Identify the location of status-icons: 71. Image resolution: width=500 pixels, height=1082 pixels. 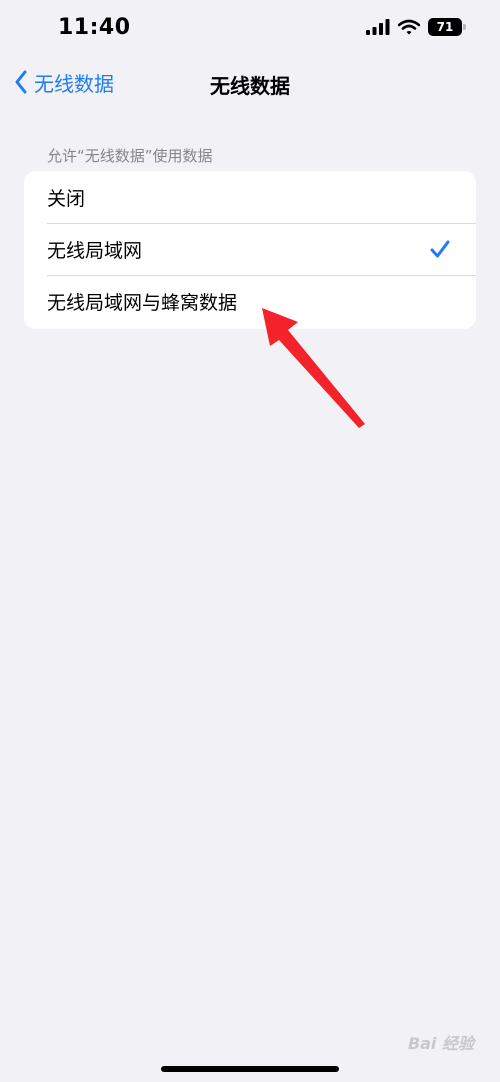
(416, 27).